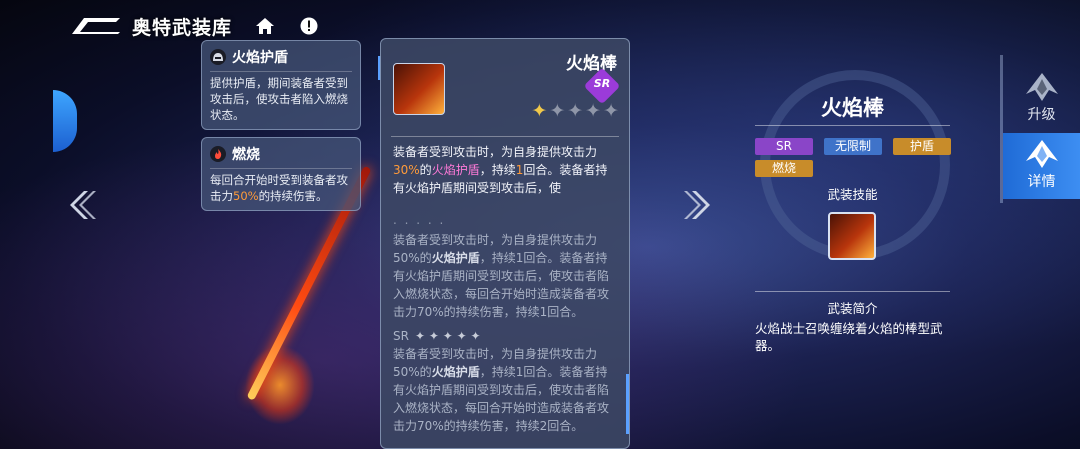 The width and height of the screenshot is (1080, 449). I want to click on tab-label: 升级, so click(1041, 115).